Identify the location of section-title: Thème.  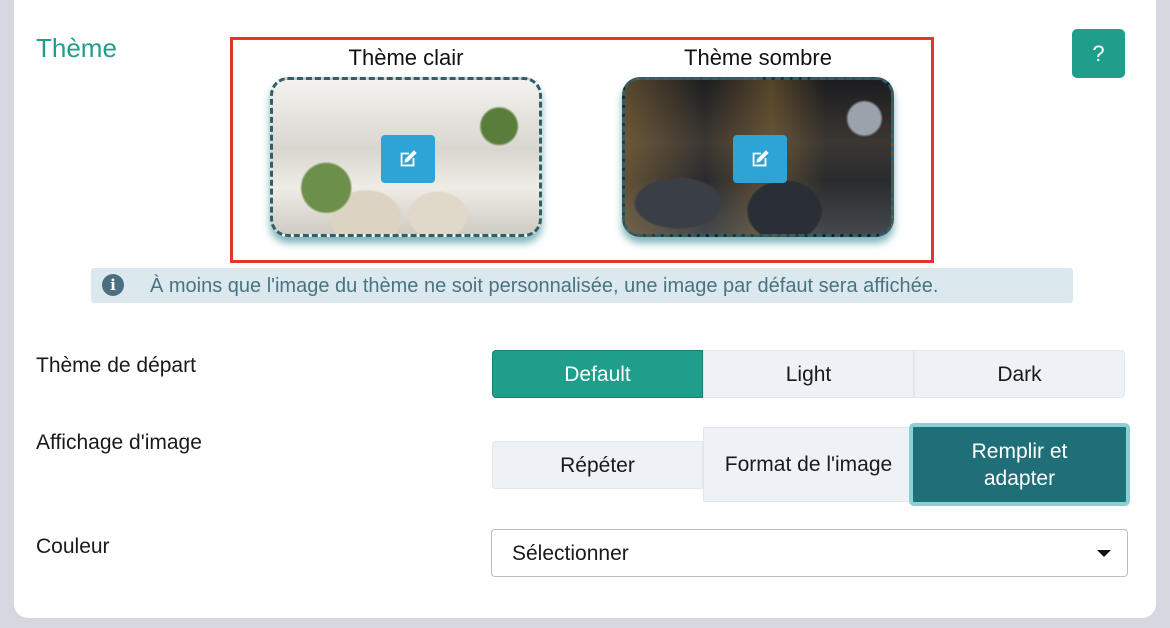
(76, 48).